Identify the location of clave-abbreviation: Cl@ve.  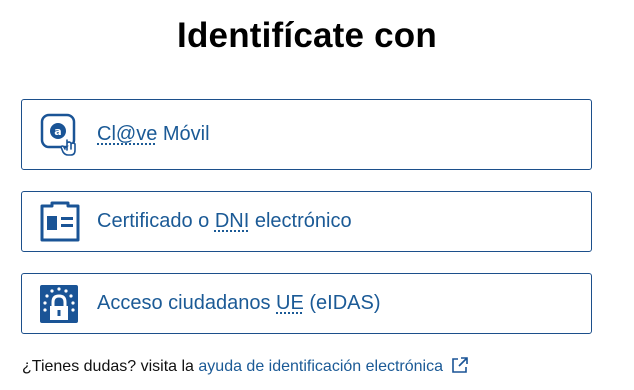
(127, 134).